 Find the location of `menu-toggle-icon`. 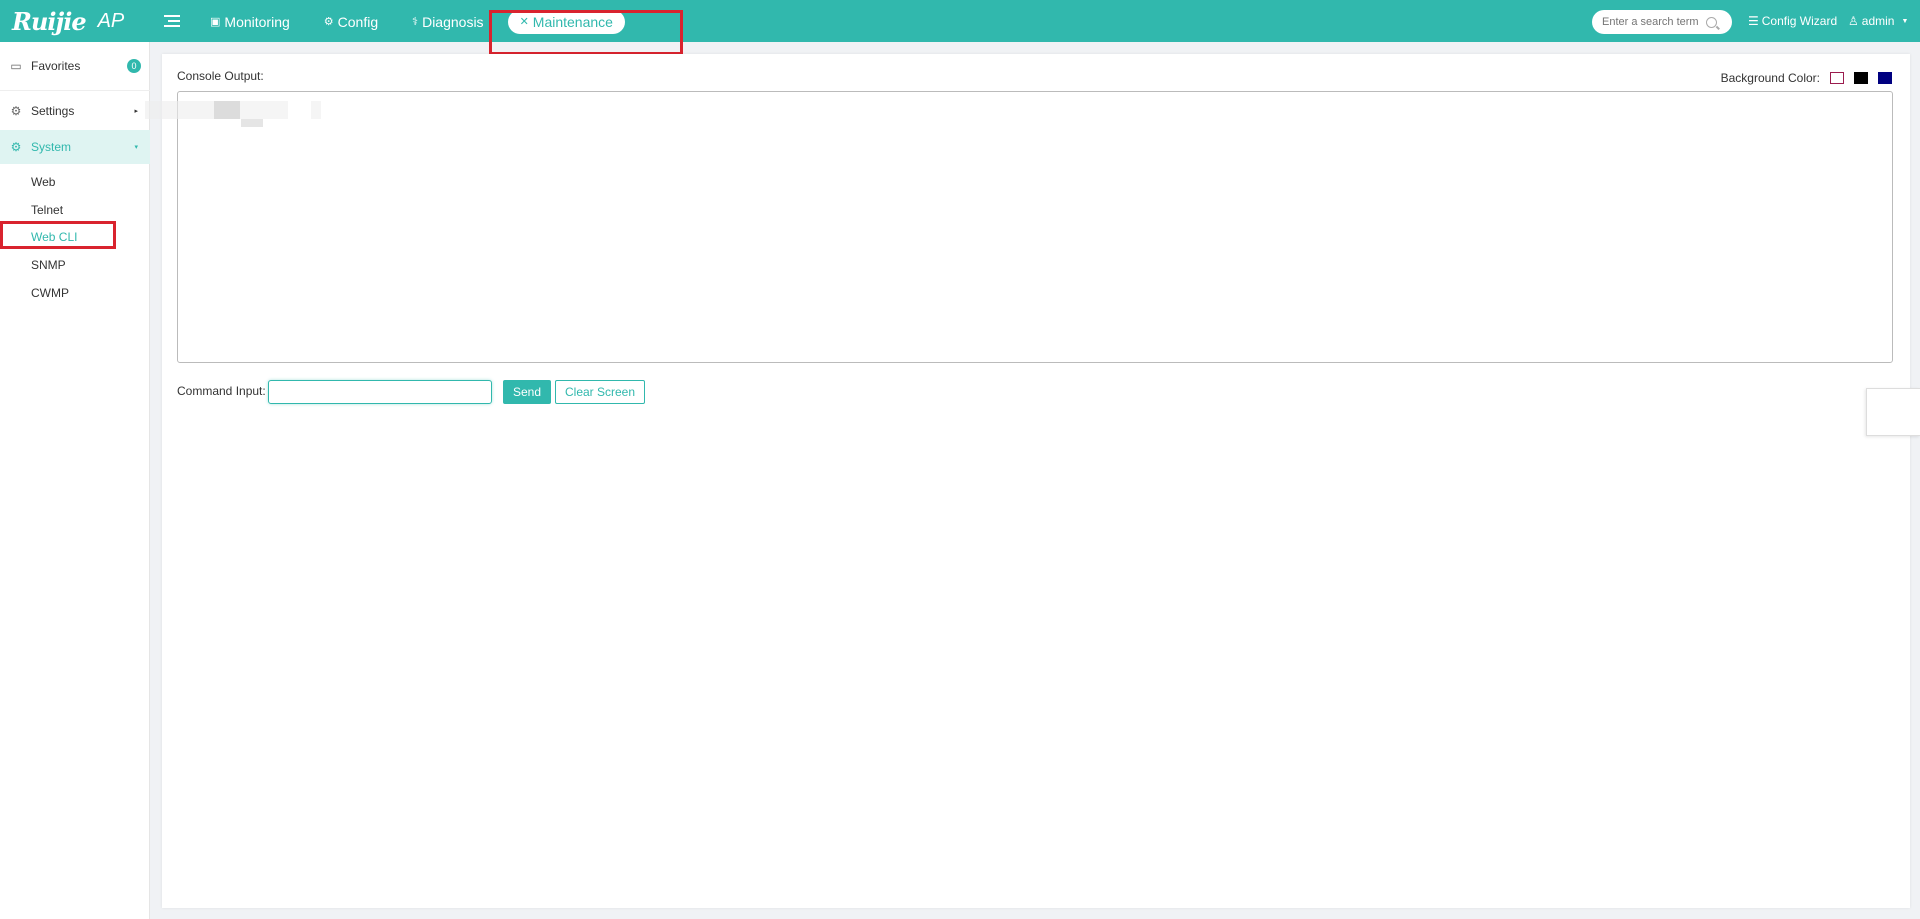

menu-toggle-icon is located at coordinates (172, 21).